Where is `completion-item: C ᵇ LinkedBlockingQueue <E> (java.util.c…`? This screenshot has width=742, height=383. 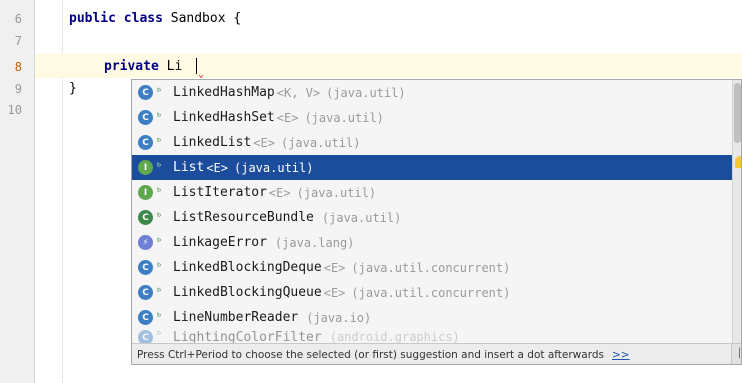
completion-item: C ᵇ LinkedBlockingQueue <E> (java.util.c… is located at coordinates (432, 292).